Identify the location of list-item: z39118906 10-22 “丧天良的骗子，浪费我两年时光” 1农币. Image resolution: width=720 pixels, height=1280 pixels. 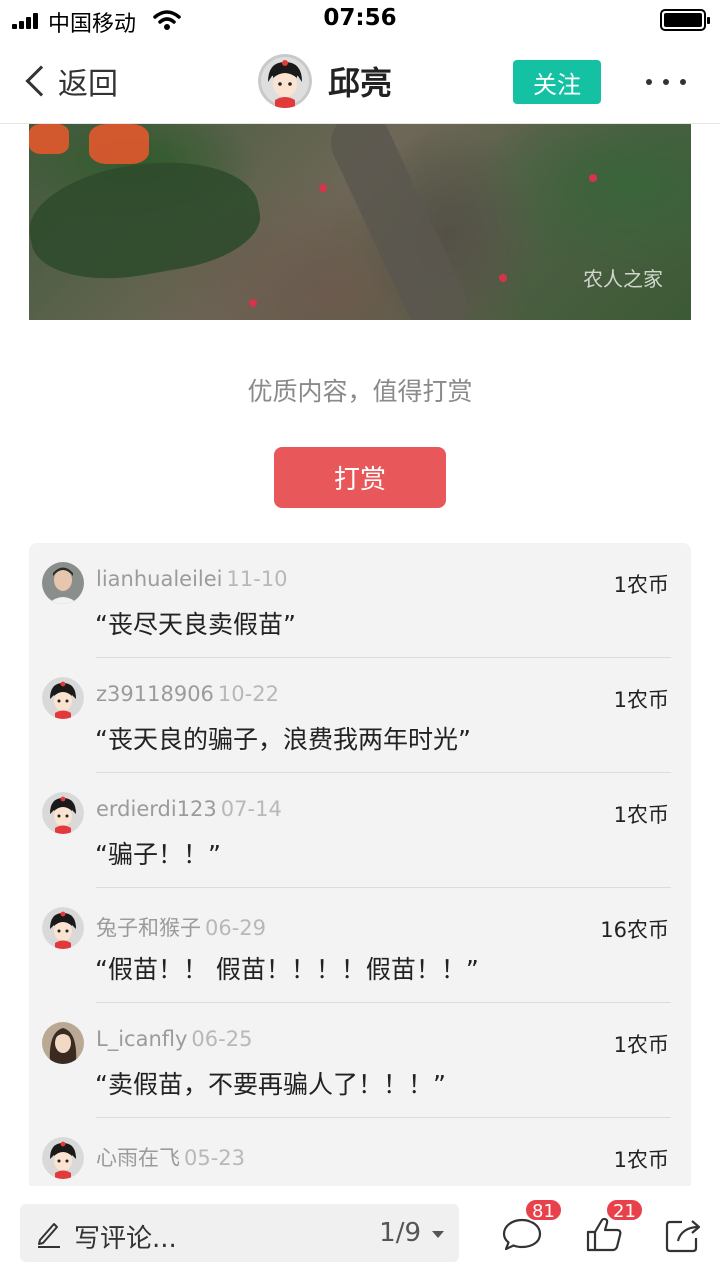
(360, 715).